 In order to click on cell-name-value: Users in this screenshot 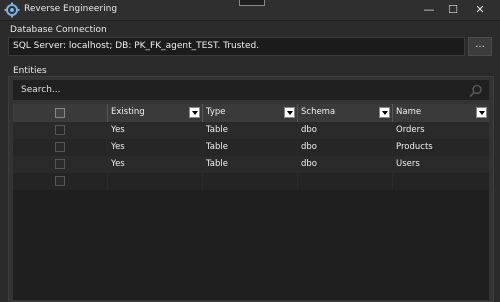, I will do `click(408, 164)`.